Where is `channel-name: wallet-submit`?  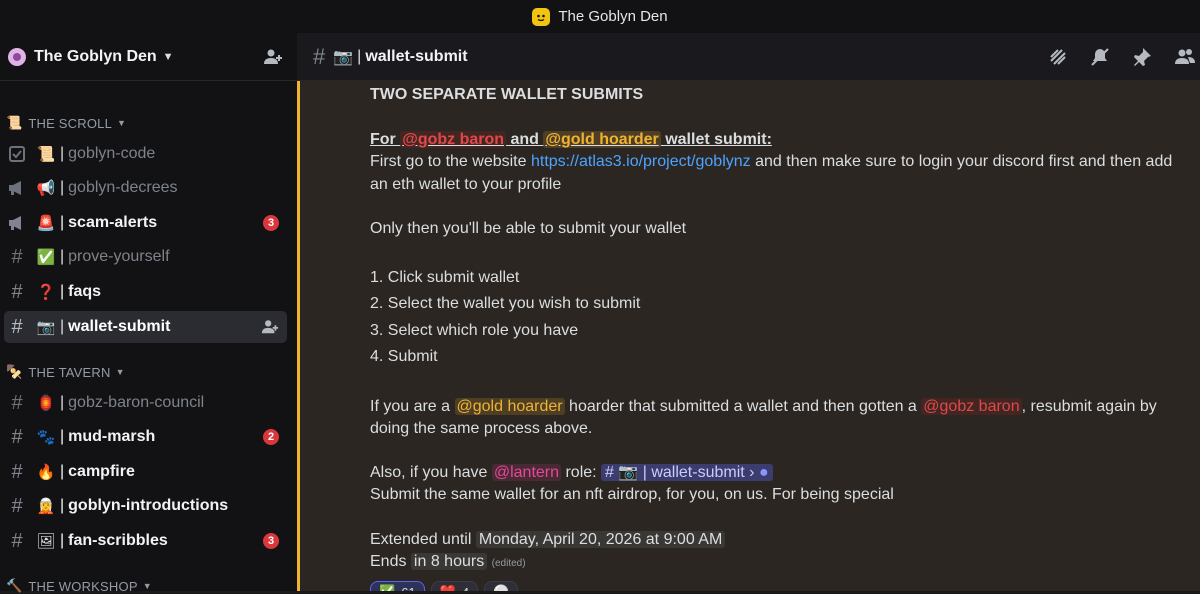
channel-name: wallet-submit is located at coordinates (416, 56).